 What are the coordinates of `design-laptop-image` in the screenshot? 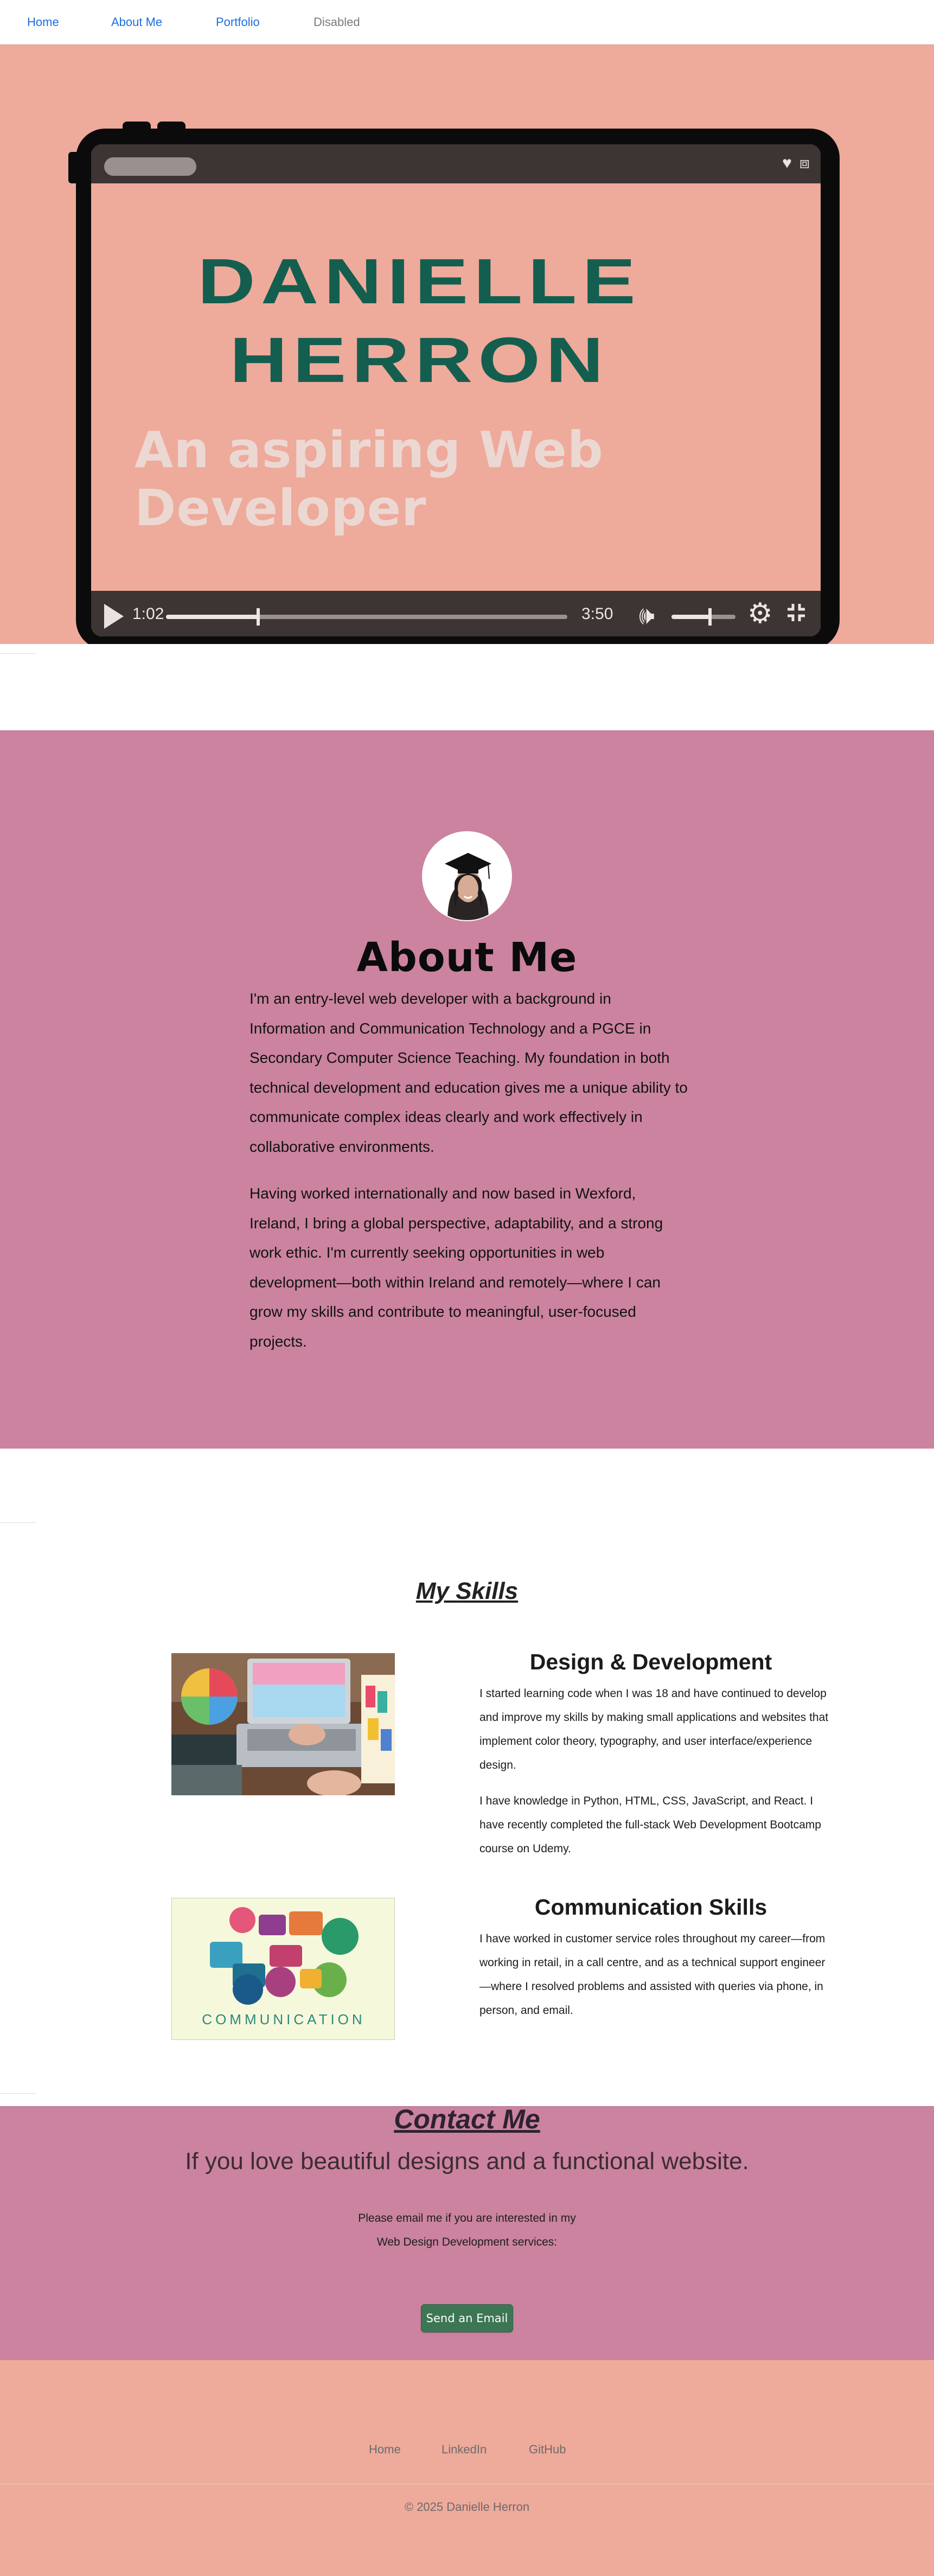 It's located at (283, 1724).